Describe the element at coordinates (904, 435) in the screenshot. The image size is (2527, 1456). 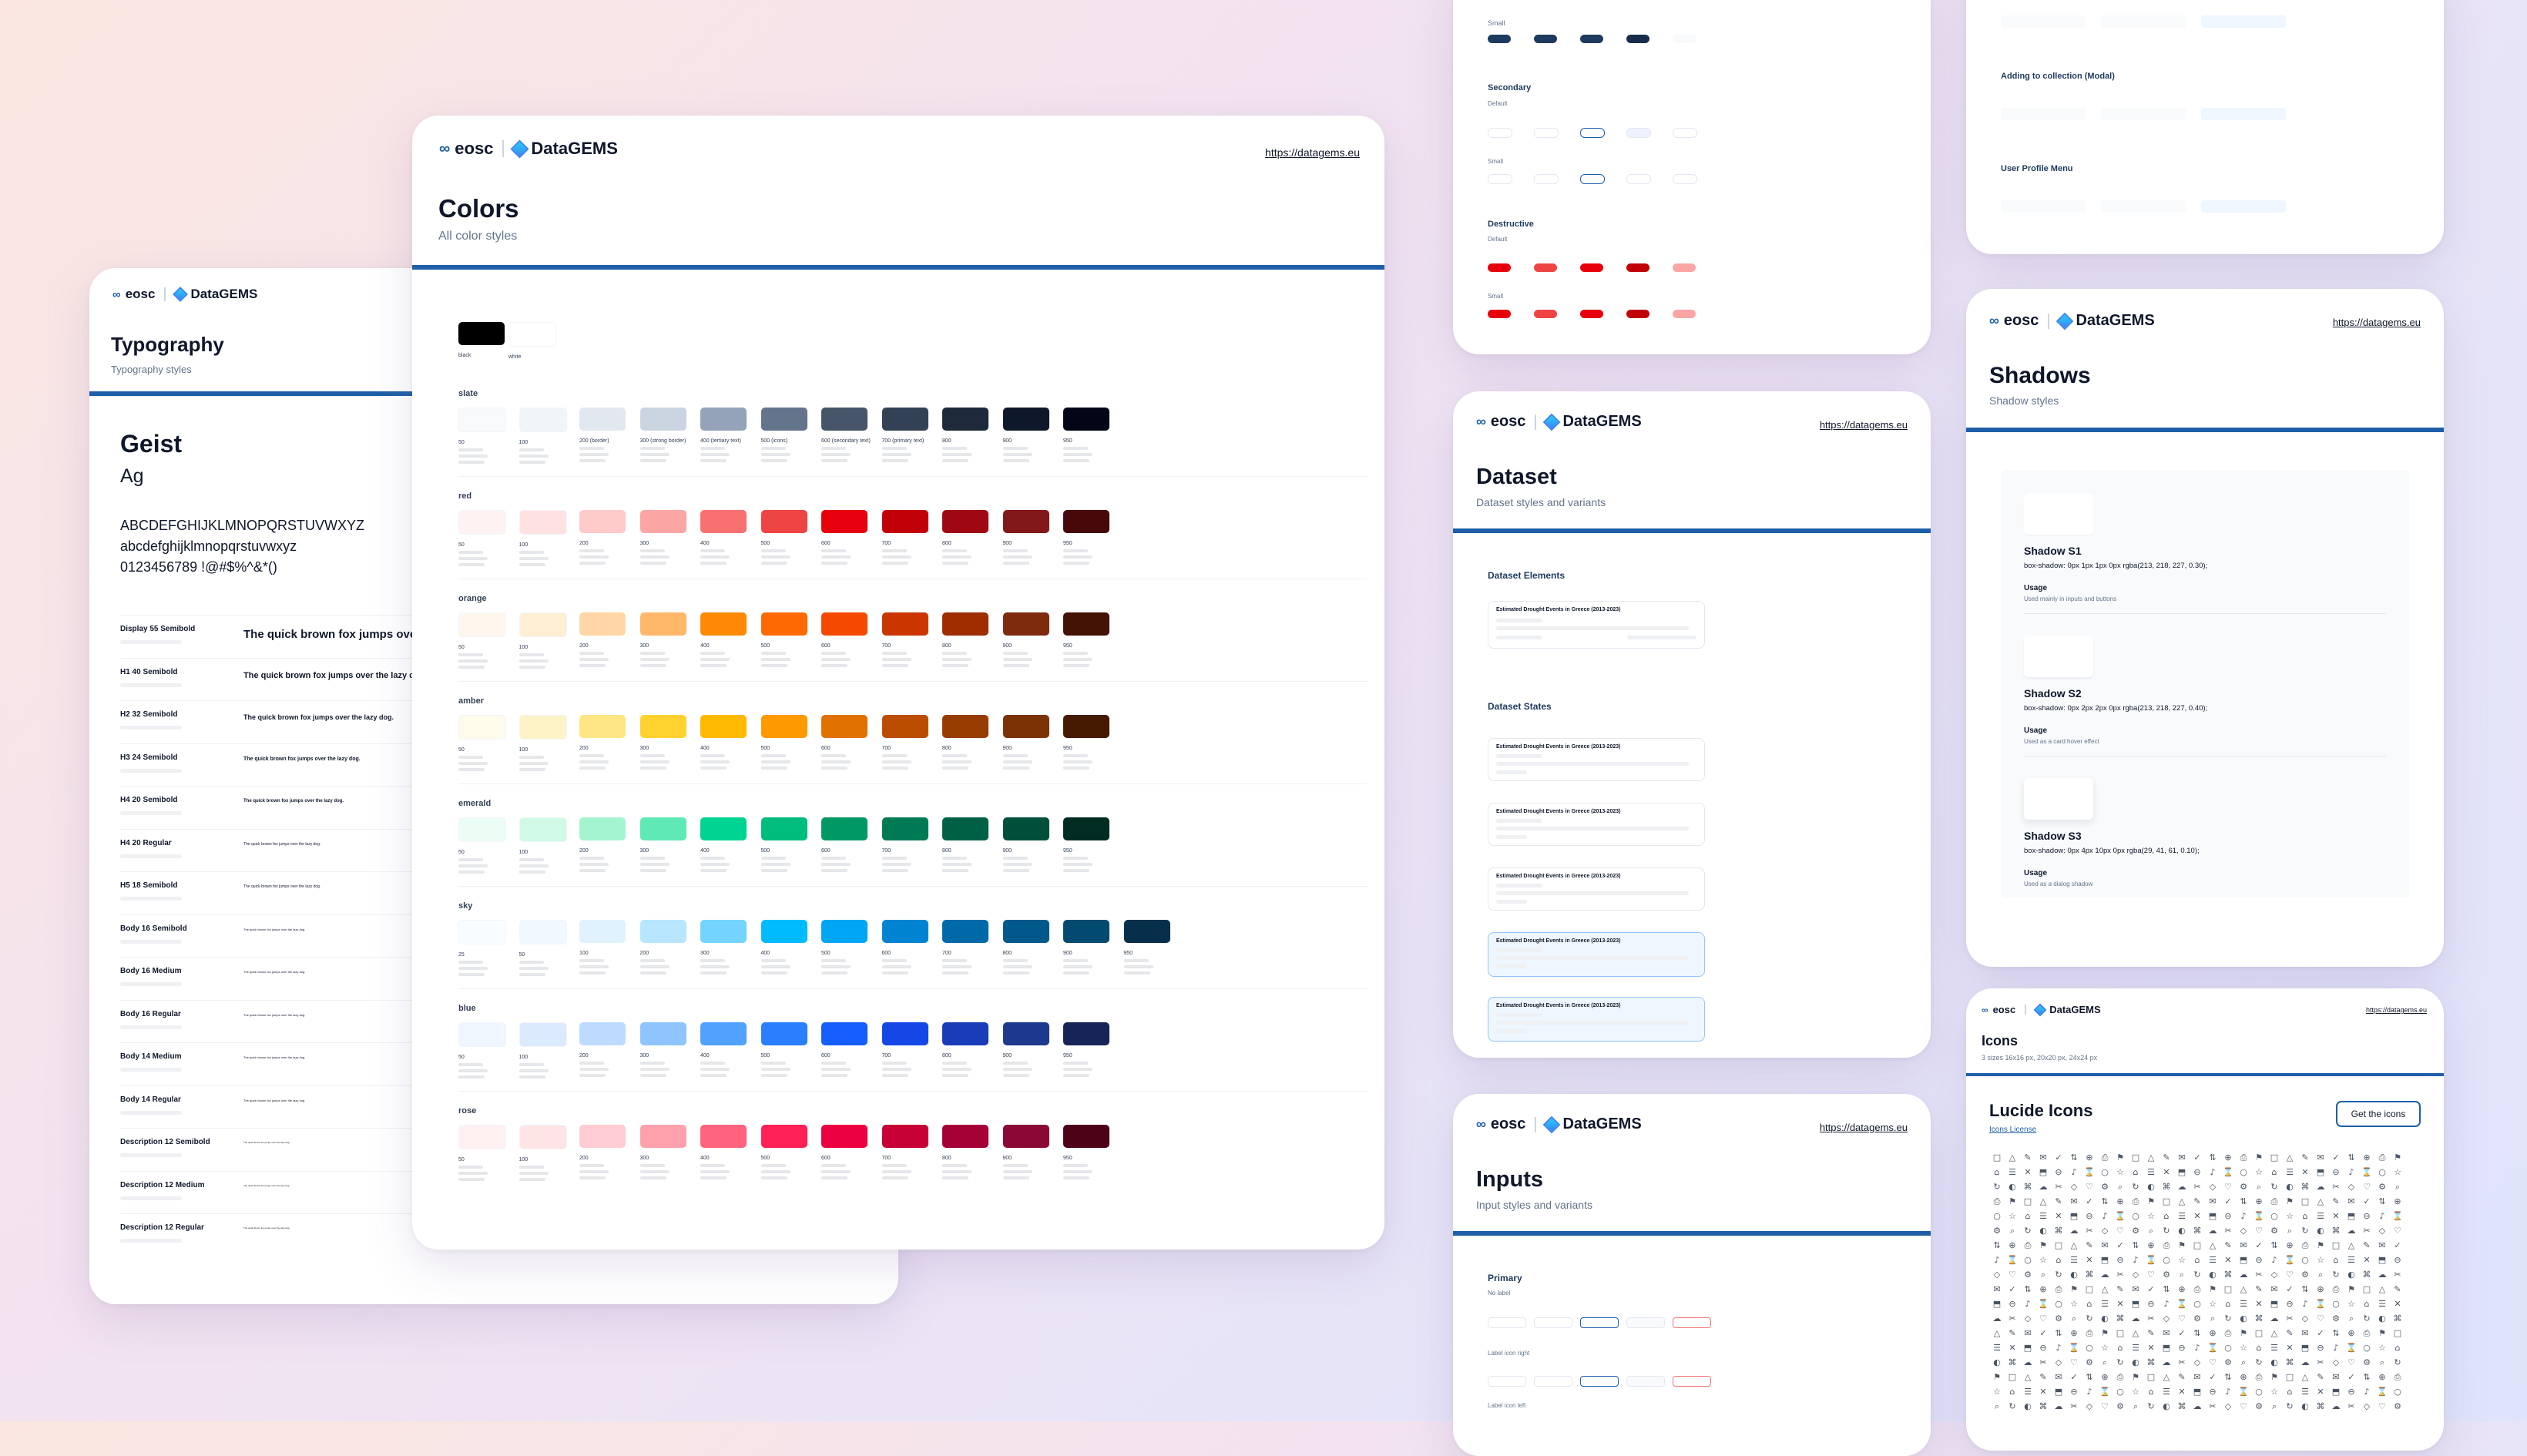
I see `color-swatch: 700 (primary text)` at that location.